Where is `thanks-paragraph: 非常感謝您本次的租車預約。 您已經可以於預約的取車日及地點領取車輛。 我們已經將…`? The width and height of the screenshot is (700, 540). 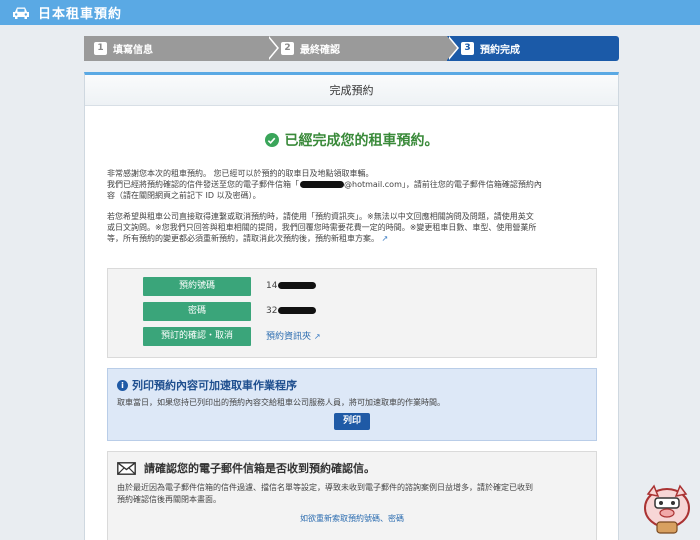 thanks-paragraph: 非常感謝您本次的租車預約。 您已經可以於預約的取車日及地點領取車輛。 我們已經將… is located at coordinates (351, 184).